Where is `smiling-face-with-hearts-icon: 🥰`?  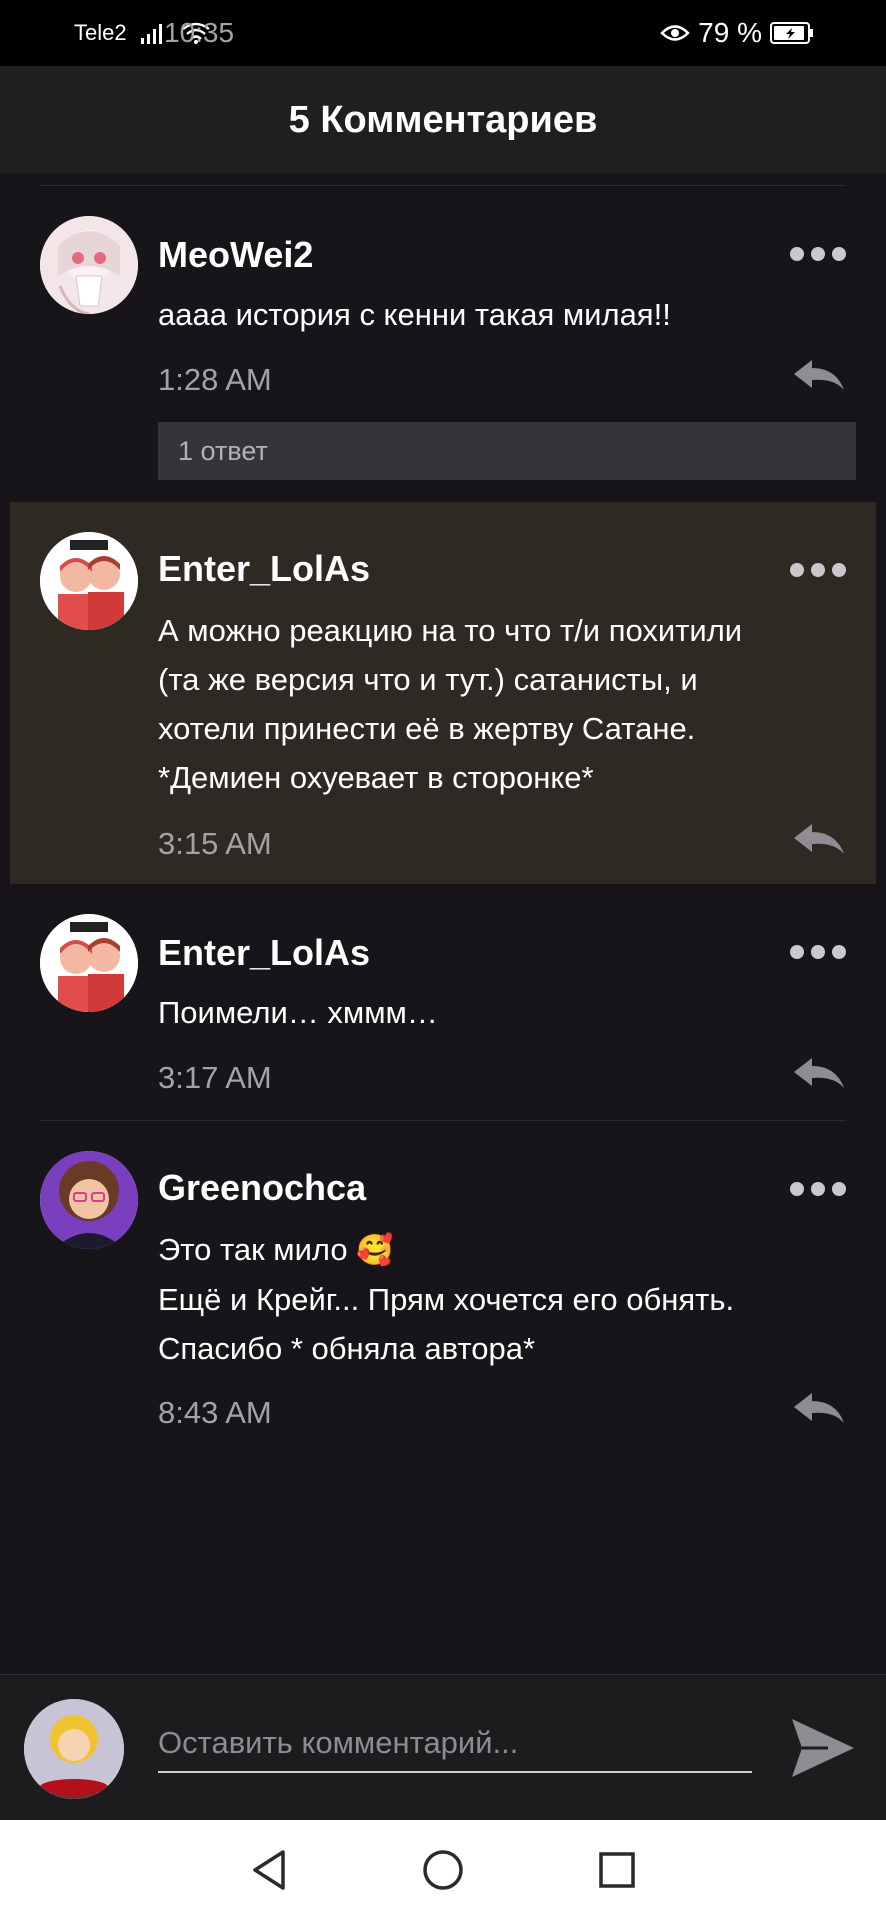 smiling-face-with-hearts-icon: 🥰 is located at coordinates (375, 1250).